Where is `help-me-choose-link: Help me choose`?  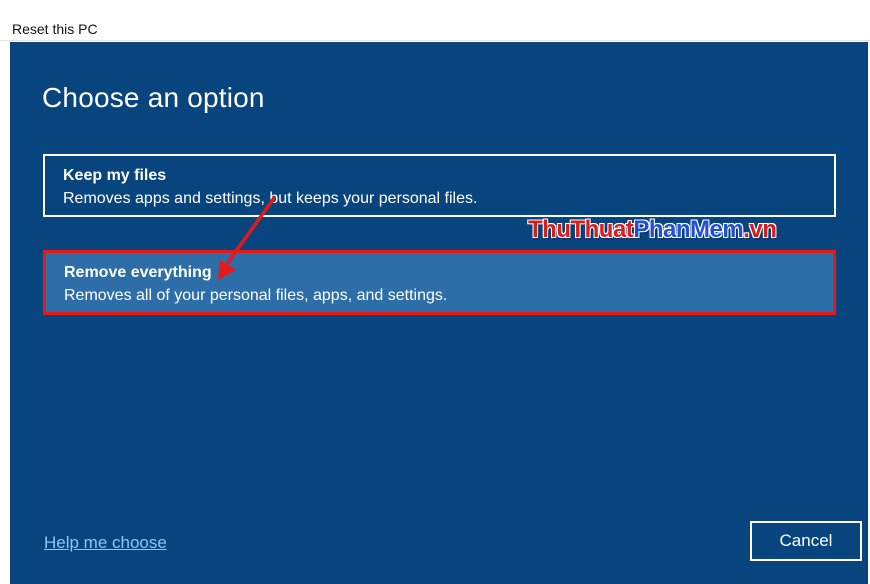 help-me-choose-link: Help me choose is located at coordinates (105, 543).